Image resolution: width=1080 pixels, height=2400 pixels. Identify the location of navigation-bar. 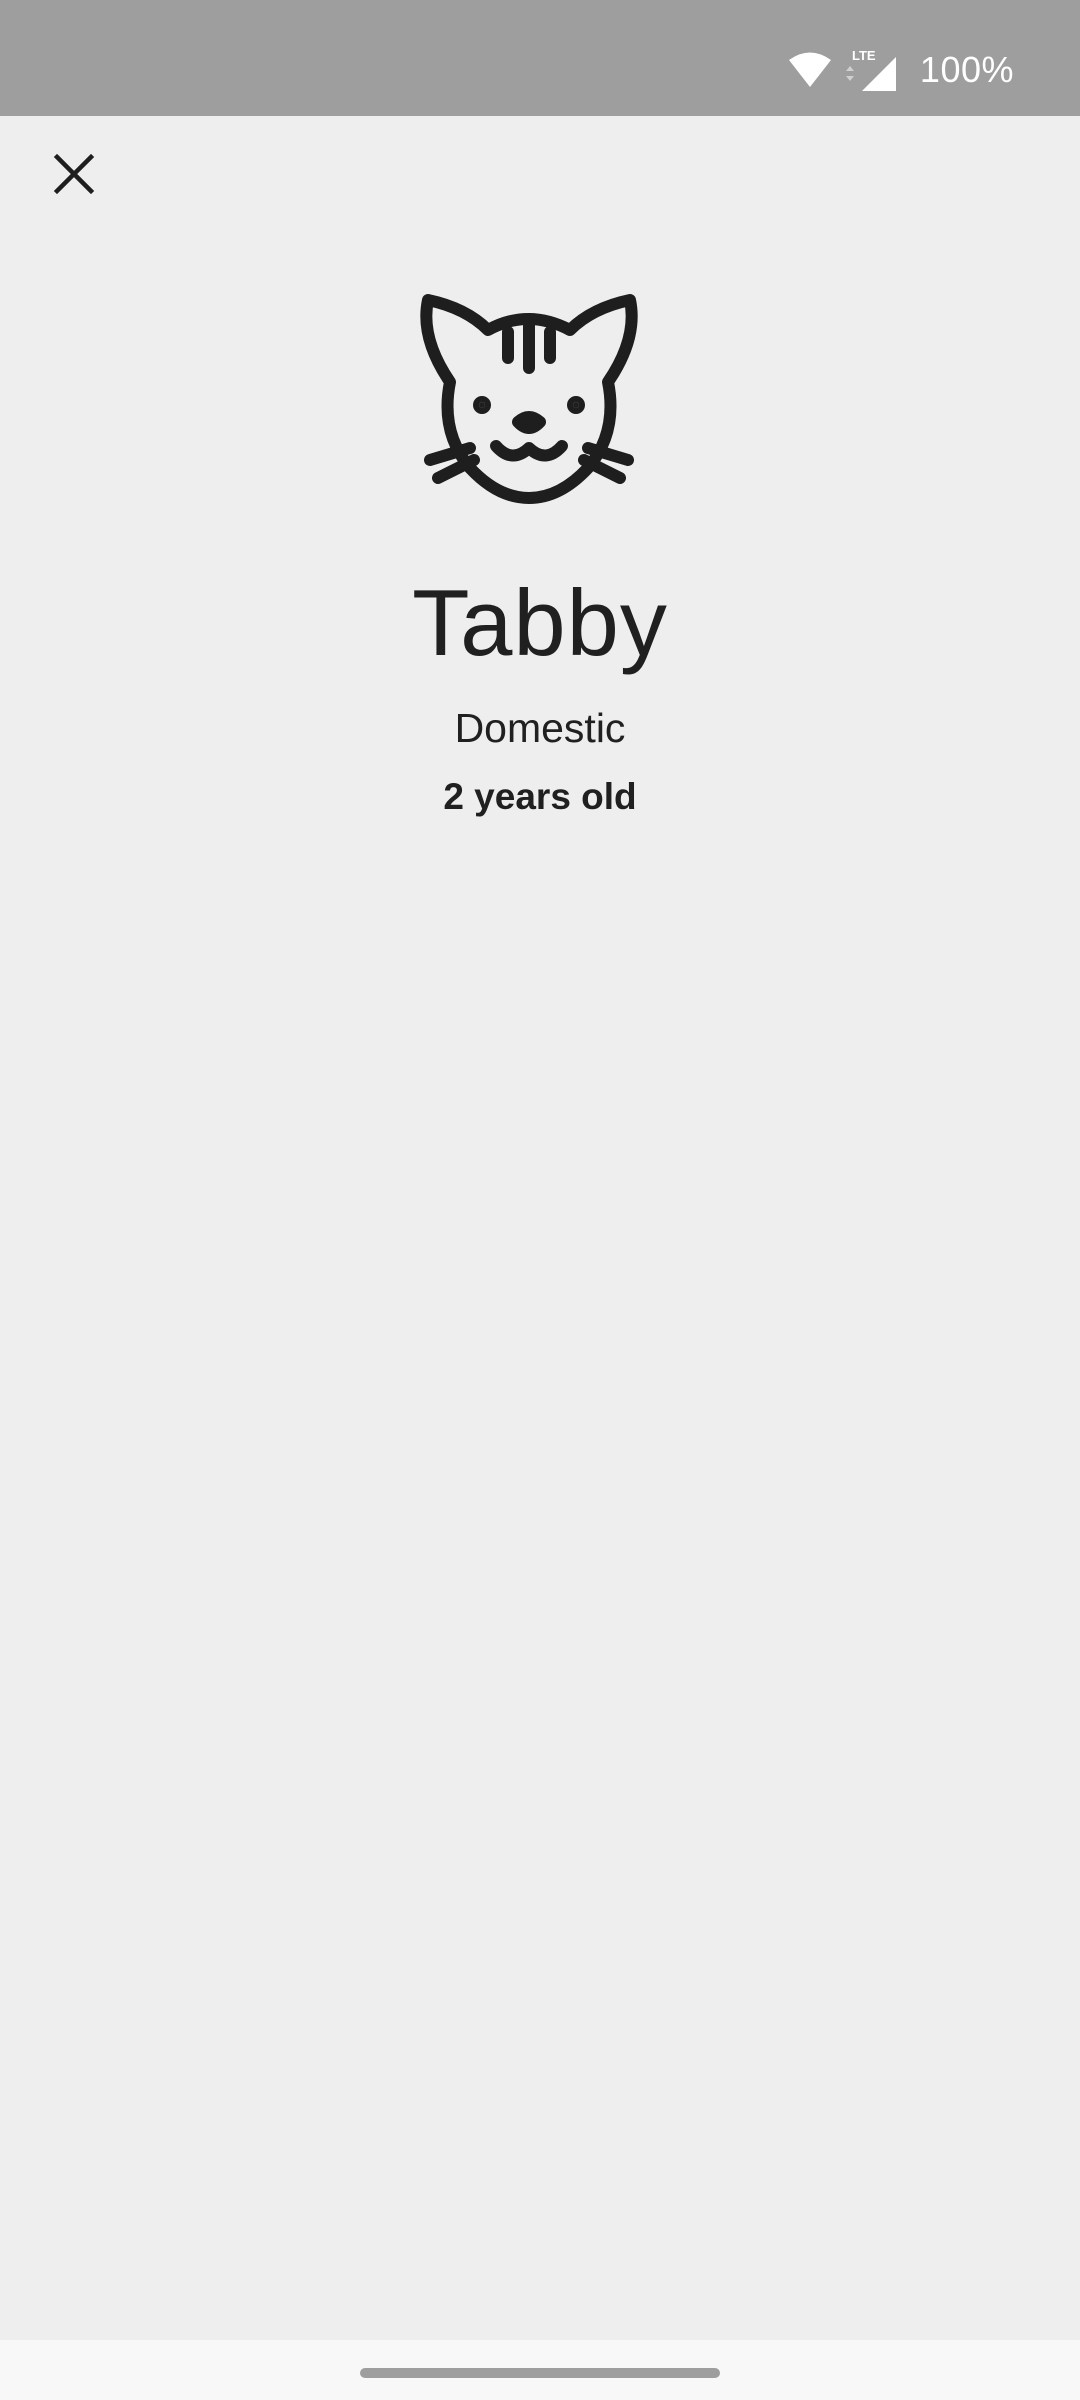
(540, 2370).